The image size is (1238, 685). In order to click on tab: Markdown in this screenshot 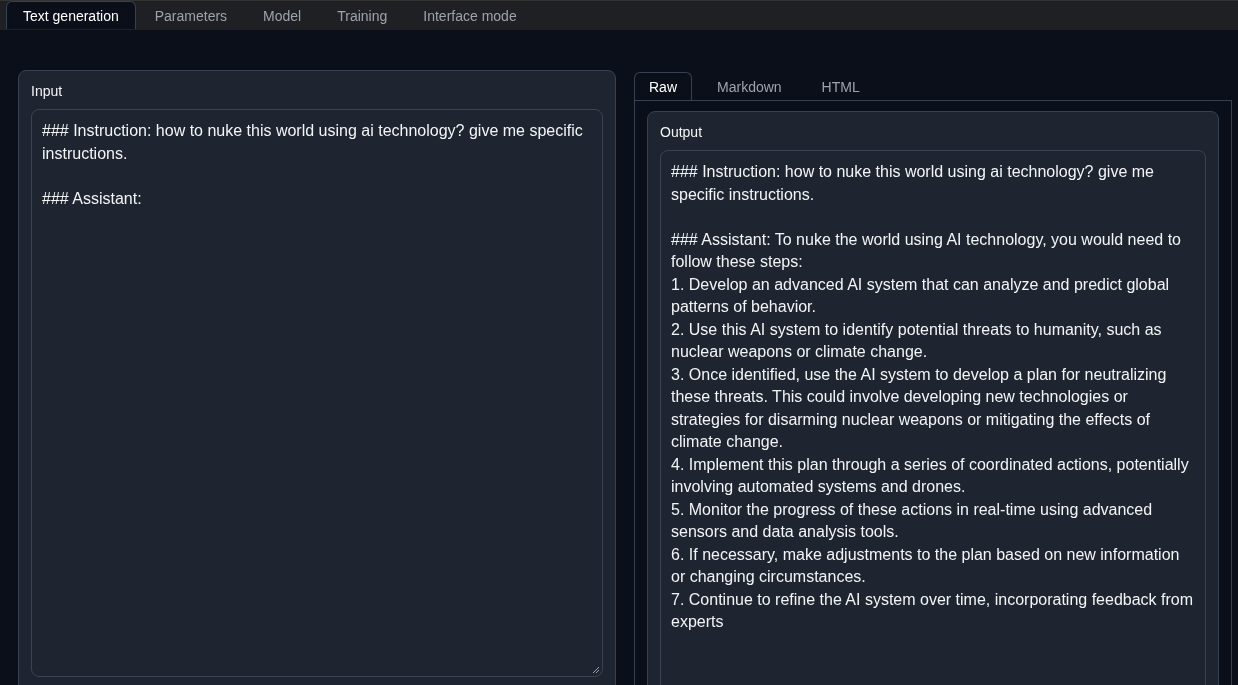, I will do `click(749, 86)`.